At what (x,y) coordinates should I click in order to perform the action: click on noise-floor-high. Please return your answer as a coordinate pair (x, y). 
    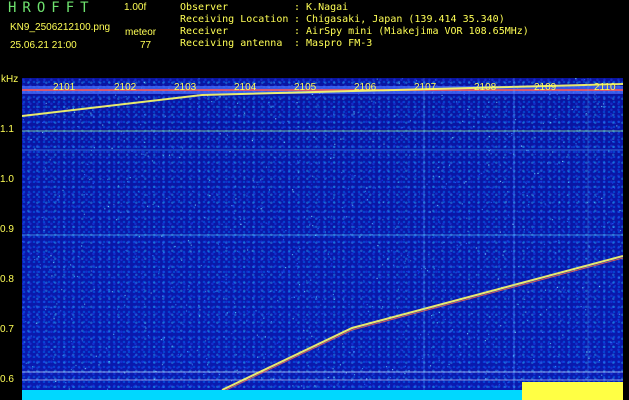
    Looking at the image, I should click on (572, 391).